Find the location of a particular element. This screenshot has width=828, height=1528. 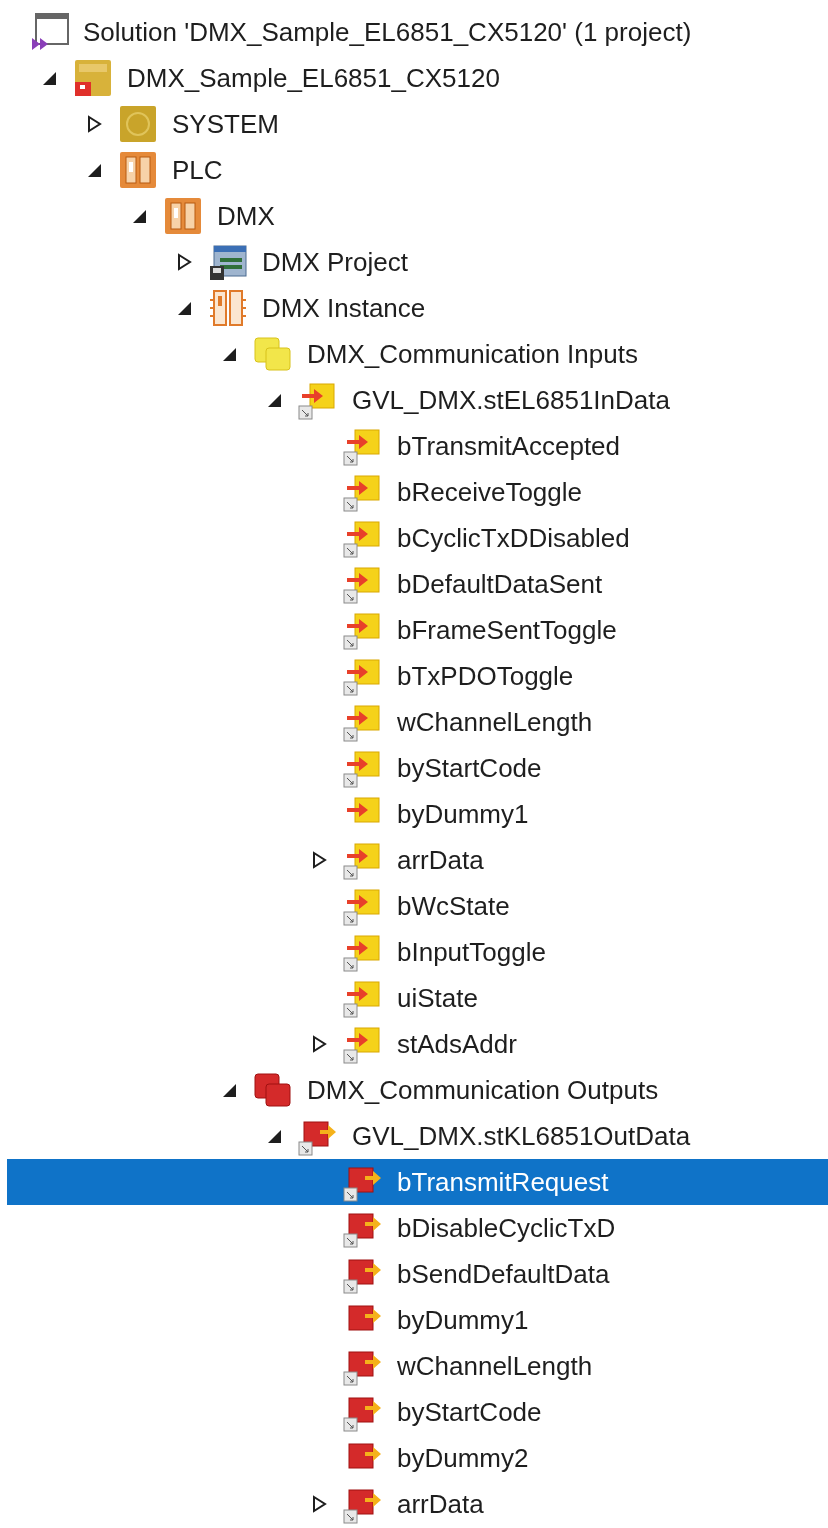

chip-outline-icon is located at coordinates (228, 308).